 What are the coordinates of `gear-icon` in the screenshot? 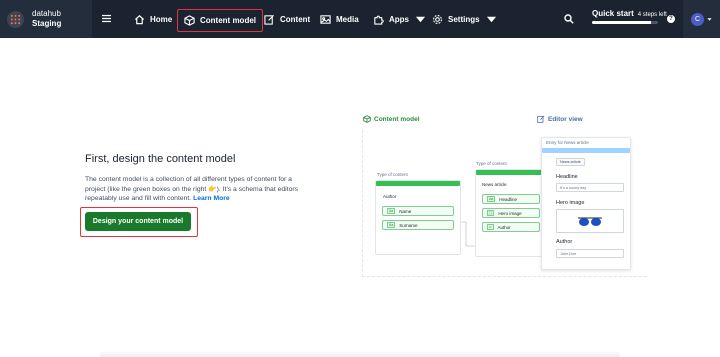 It's located at (437, 19).